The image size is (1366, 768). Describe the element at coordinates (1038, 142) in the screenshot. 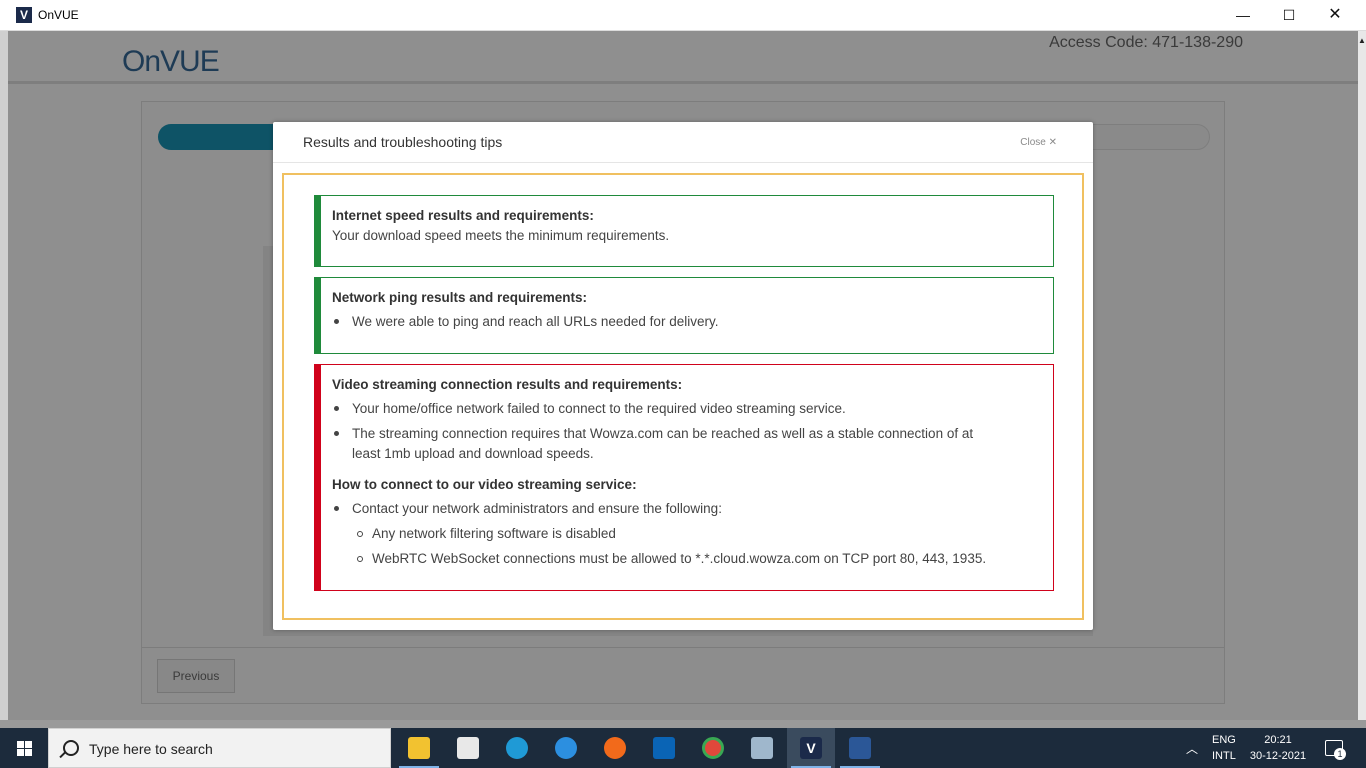

I see `modal-close-button: Close ✕` at that location.